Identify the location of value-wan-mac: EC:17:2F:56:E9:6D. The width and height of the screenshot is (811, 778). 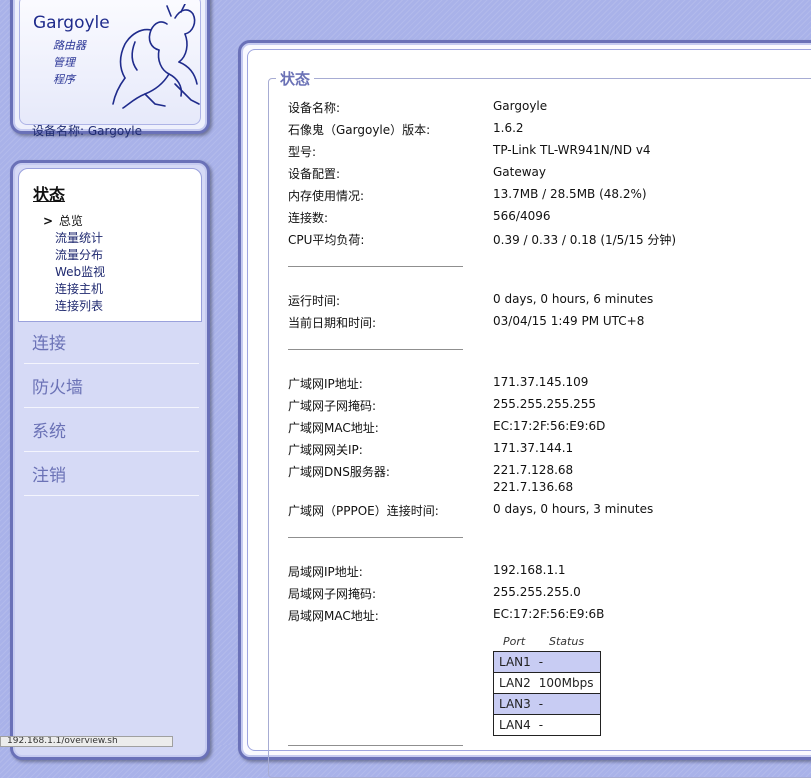
(549, 426).